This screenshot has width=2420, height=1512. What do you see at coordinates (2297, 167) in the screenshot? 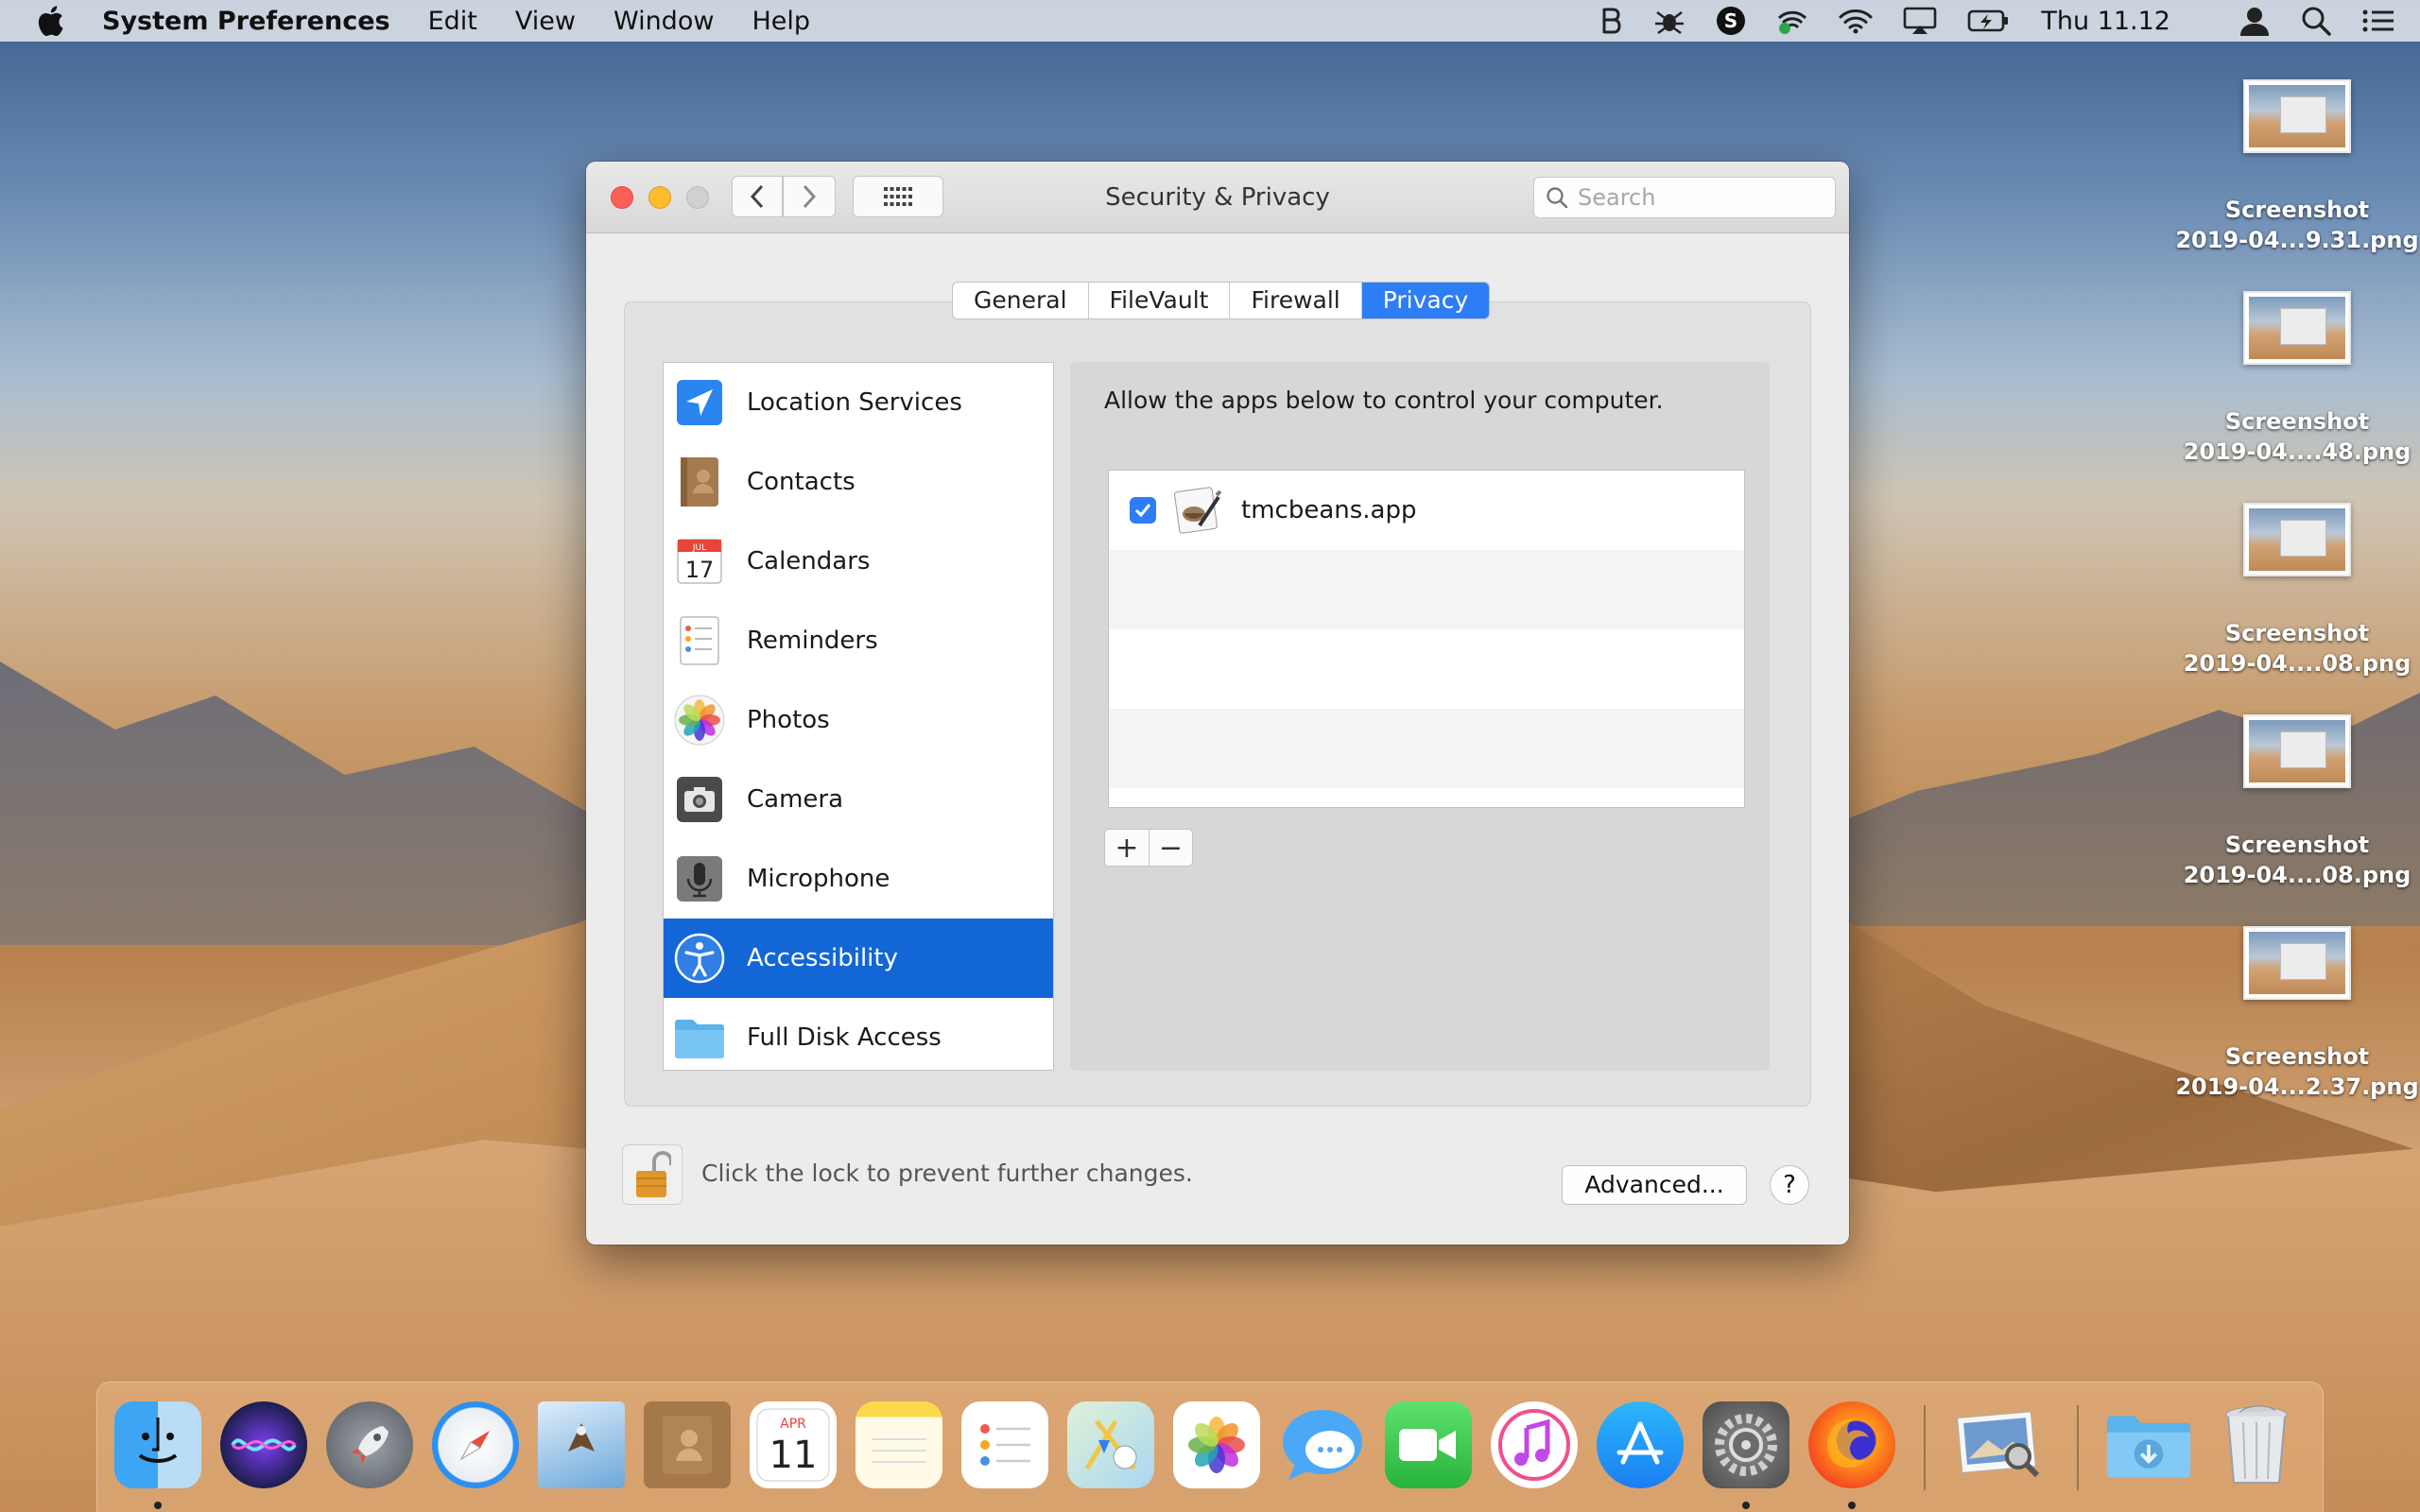
I see `desktop-file-screenshot-1: Screenshot 2019-04...9.31.png` at bounding box center [2297, 167].